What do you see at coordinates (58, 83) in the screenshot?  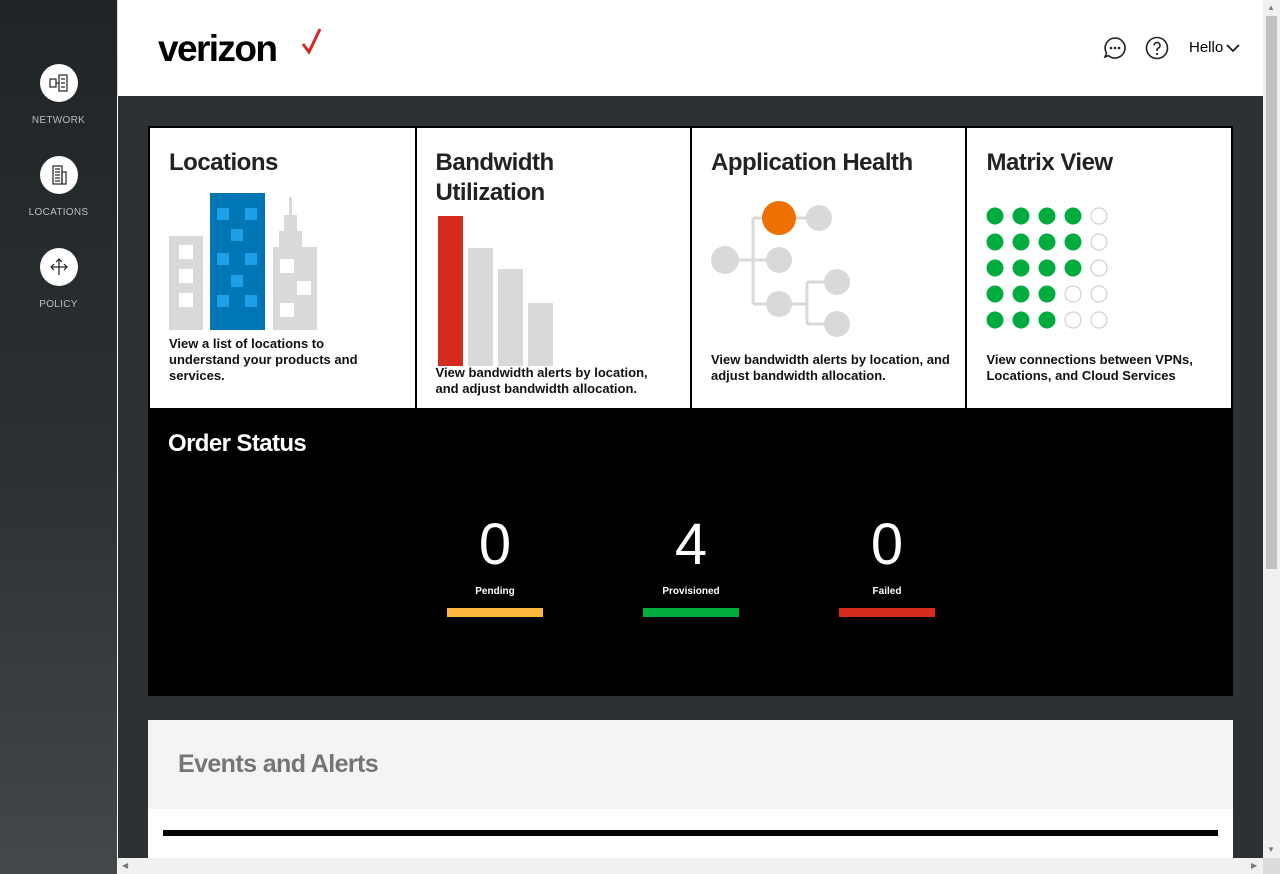 I see `network-icon` at bounding box center [58, 83].